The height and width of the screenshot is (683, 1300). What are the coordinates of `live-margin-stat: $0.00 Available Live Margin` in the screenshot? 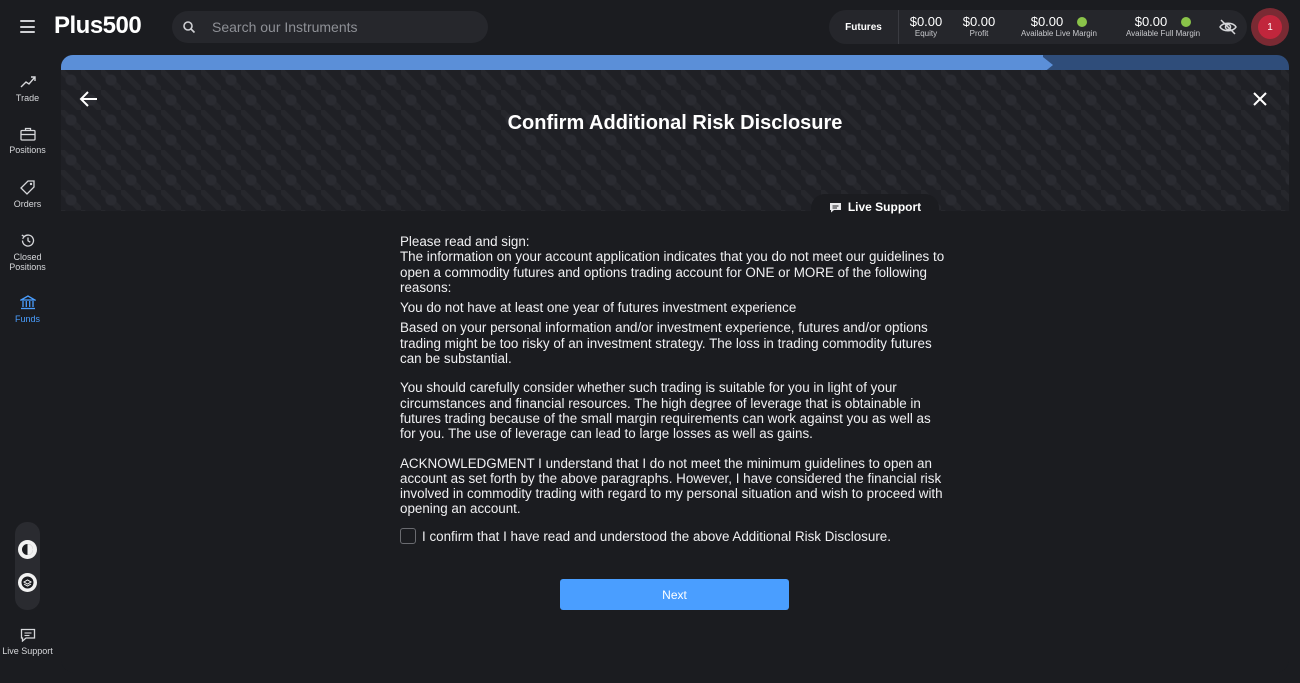 It's located at (1059, 26).